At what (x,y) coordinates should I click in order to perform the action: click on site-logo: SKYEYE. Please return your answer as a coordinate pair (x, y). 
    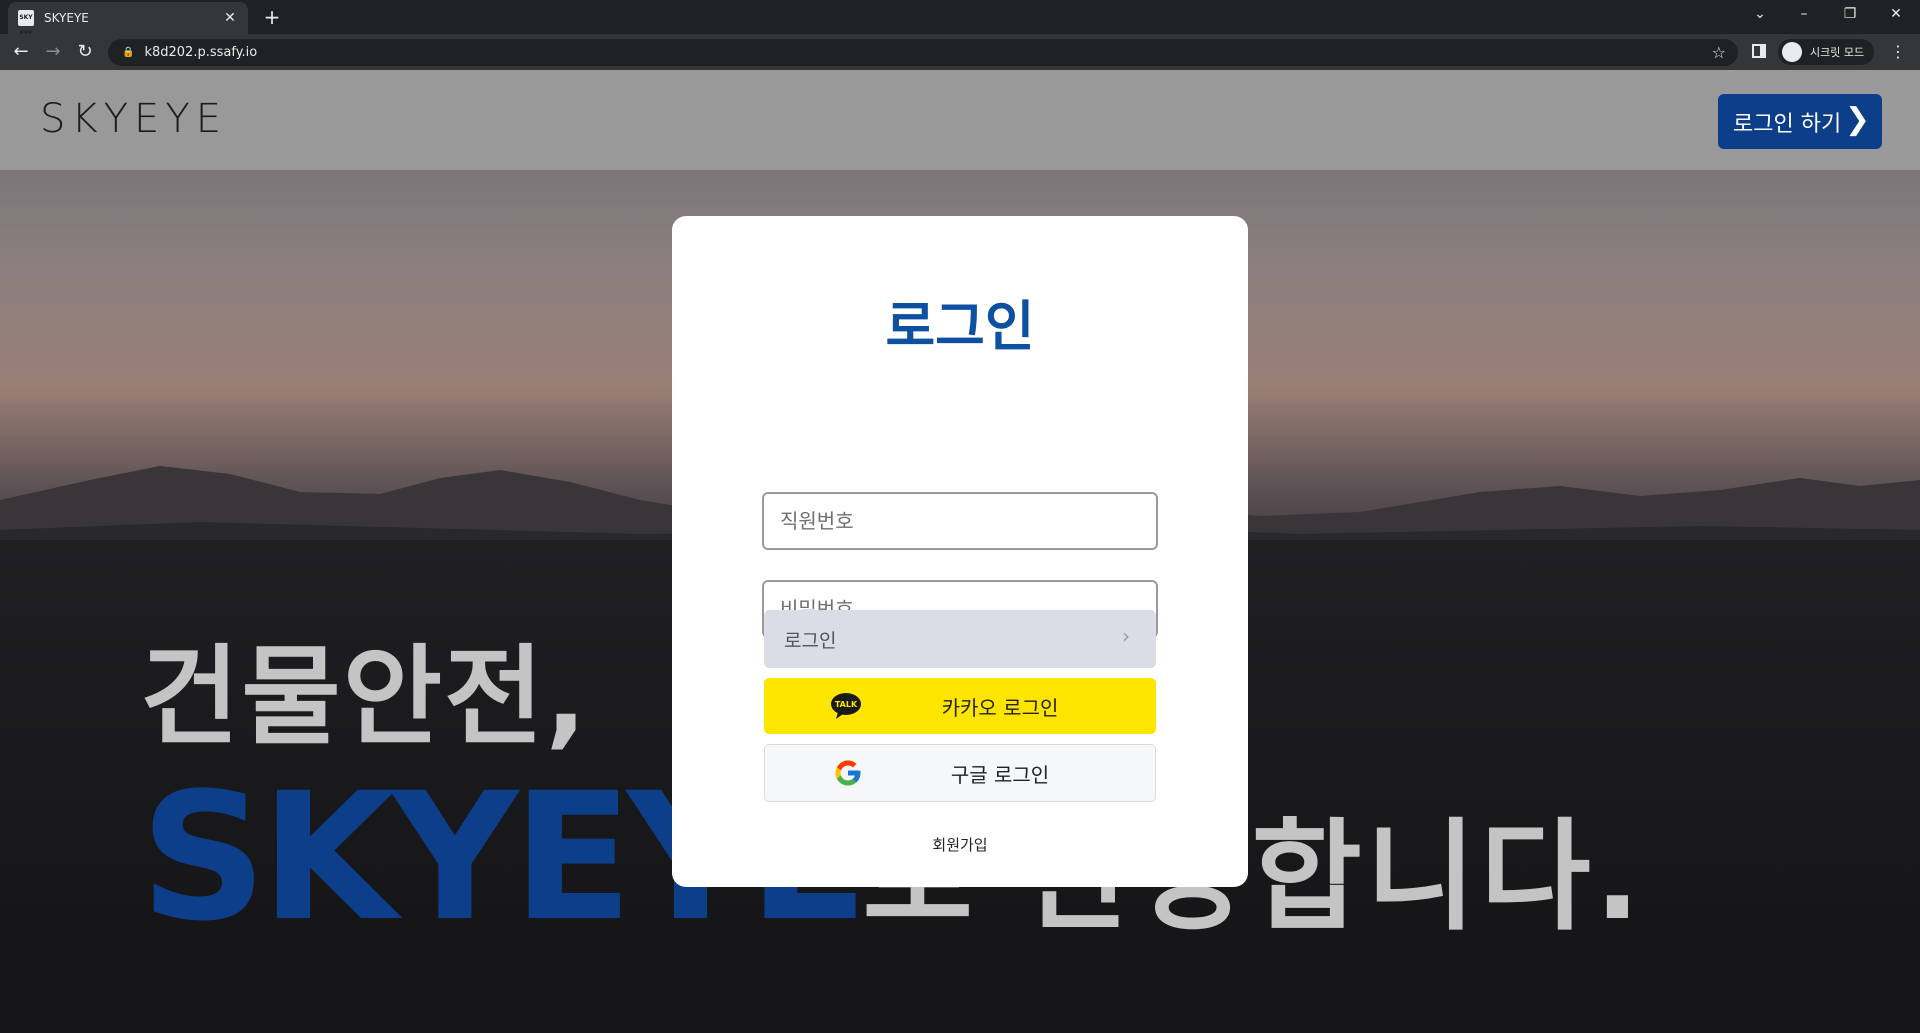
    Looking at the image, I should click on (133, 119).